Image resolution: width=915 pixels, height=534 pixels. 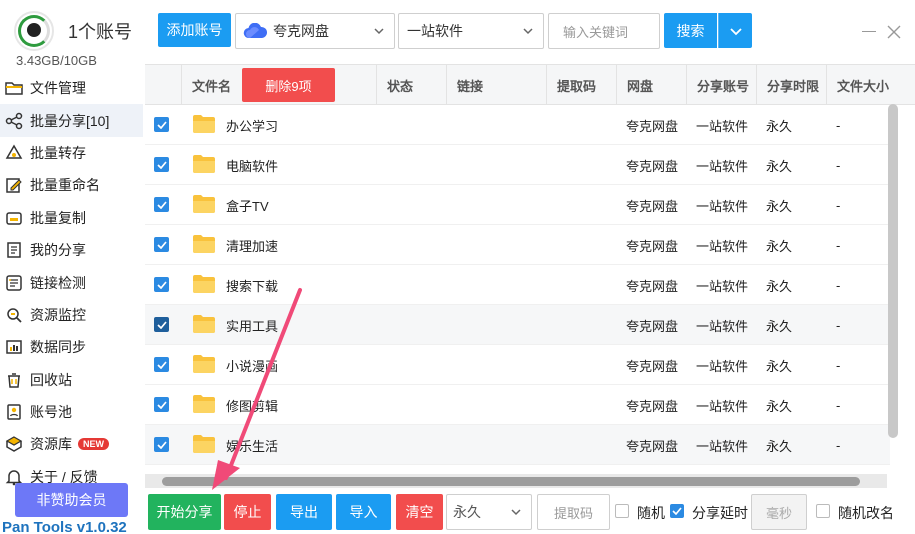 What do you see at coordinates (471, 31) in the screenshot?
I see `account-select: 一站软件` at bounding box center [471, 31].